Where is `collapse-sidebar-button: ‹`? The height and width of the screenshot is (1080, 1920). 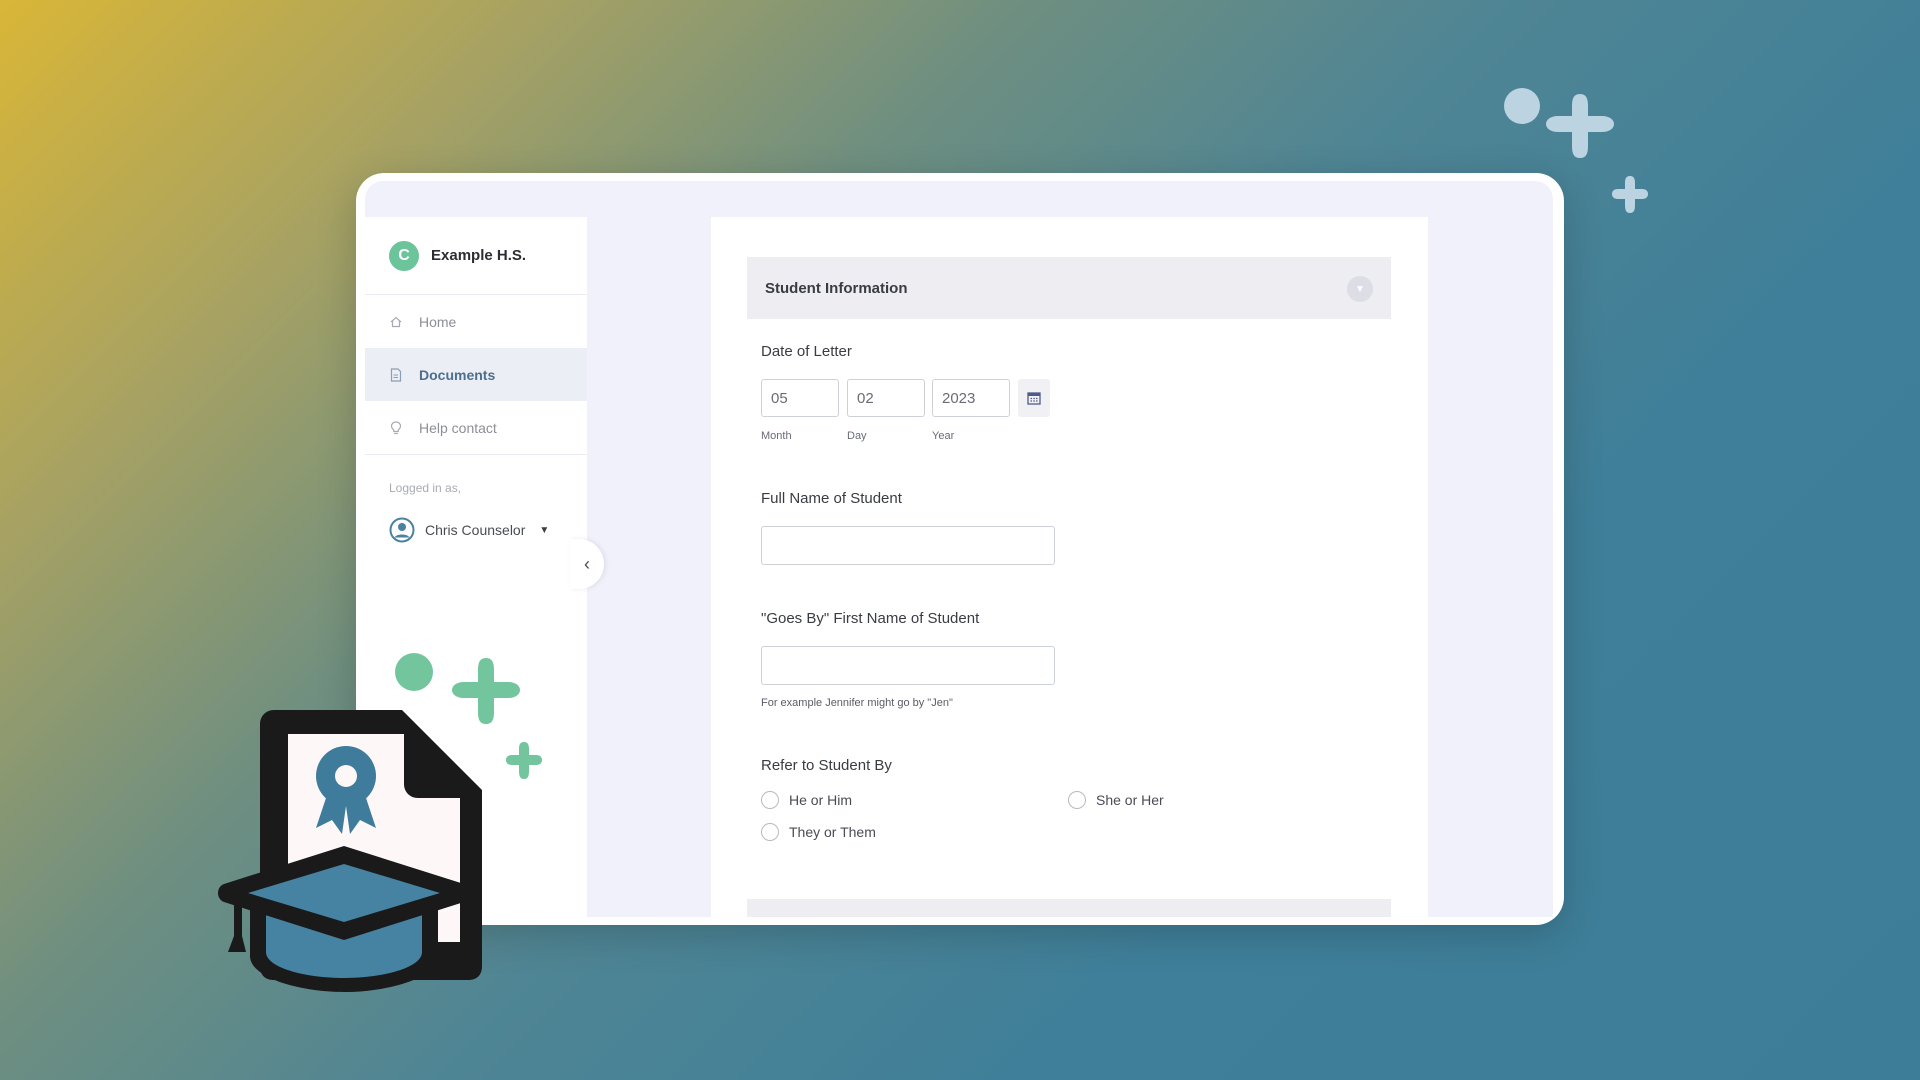
collapse-sidebar-button: ‹ is located at coordinates (587, 564).